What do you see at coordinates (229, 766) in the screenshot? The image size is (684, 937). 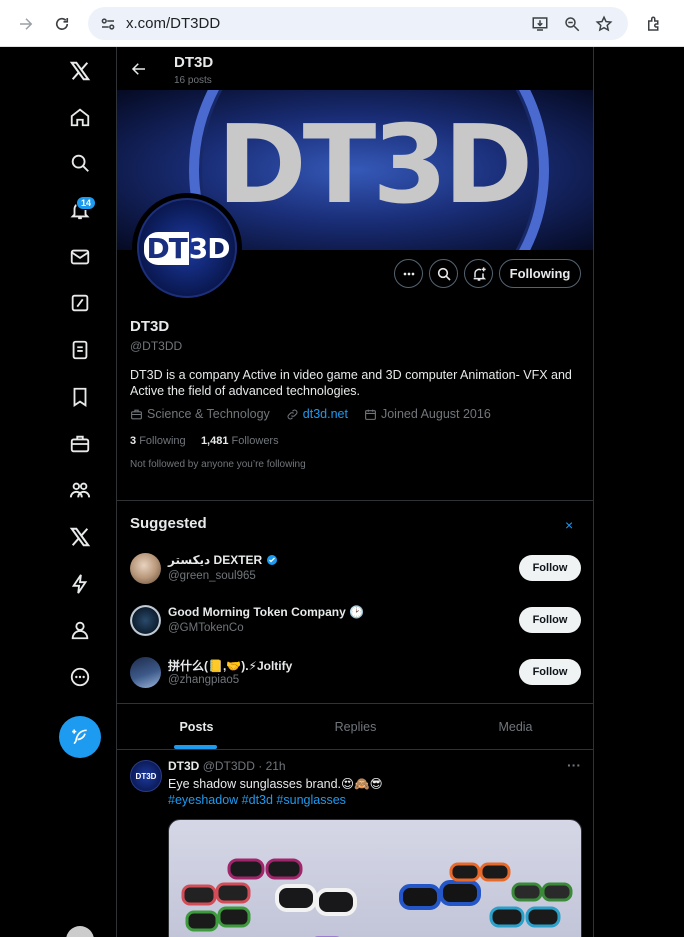 I see `tweet-author-handle: @DT3DD` at bounding box center [229, 766].